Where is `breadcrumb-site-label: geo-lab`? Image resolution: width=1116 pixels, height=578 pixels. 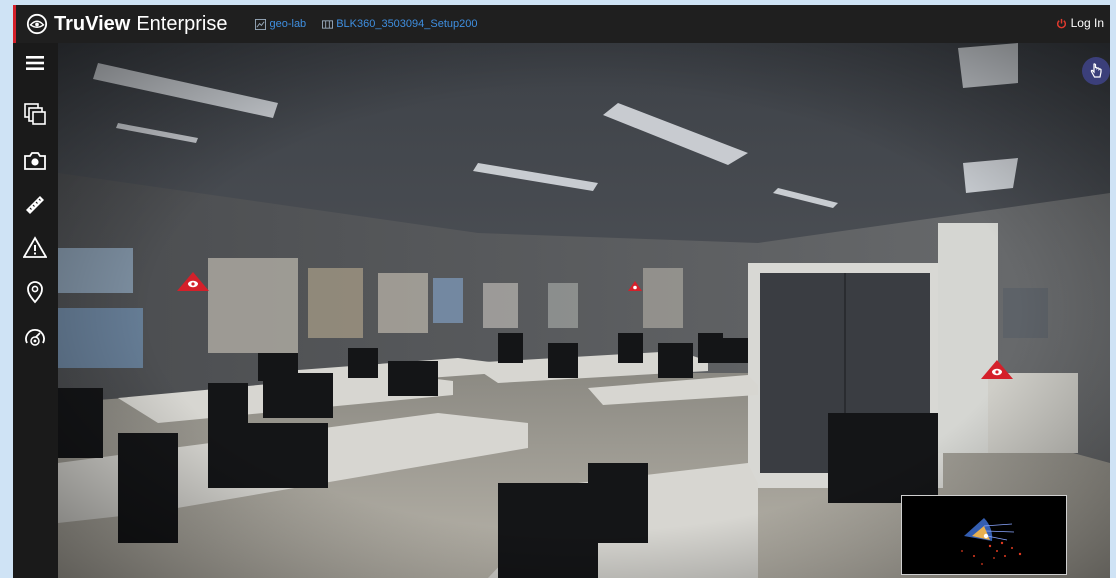 breadcrumb-site-label: geo-lab is located at coordinates (288, 24).